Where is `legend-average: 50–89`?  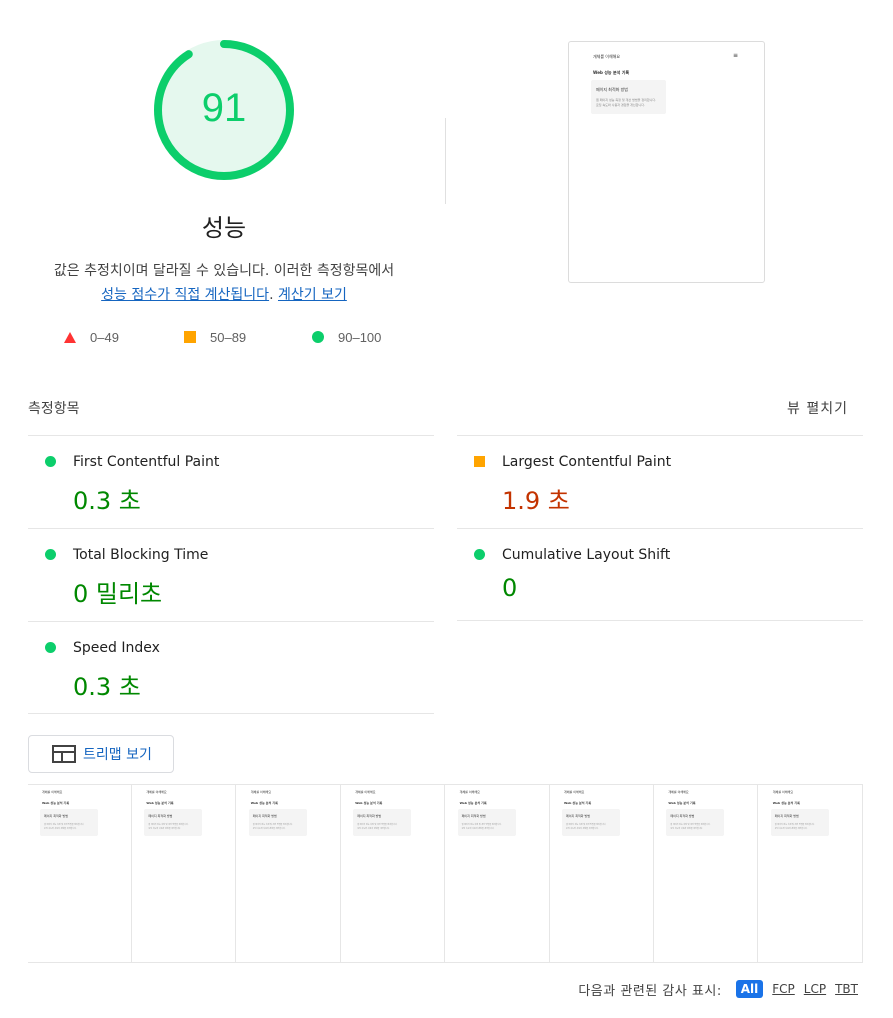
legend-average: 50–89 is located at coordinates (215, 337).